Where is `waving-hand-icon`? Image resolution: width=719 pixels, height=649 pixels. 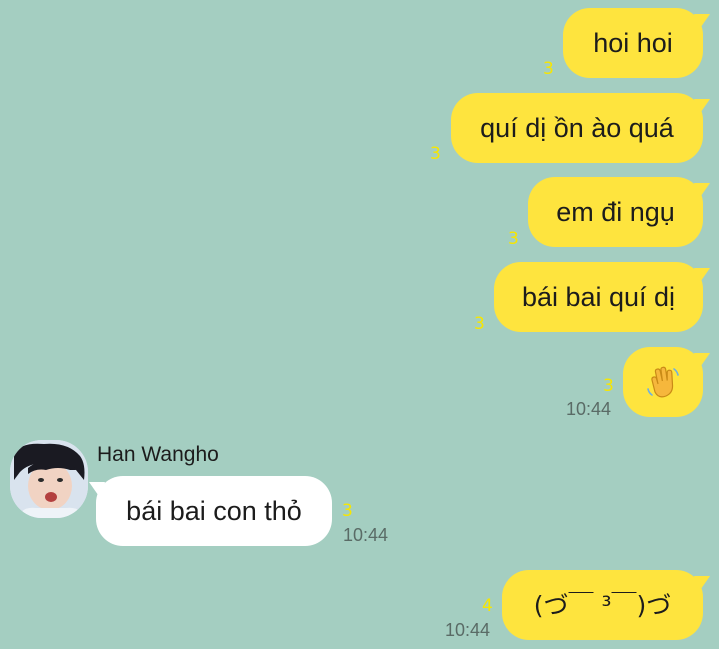
waving-hand-icon is located at coordinates (663, 382).